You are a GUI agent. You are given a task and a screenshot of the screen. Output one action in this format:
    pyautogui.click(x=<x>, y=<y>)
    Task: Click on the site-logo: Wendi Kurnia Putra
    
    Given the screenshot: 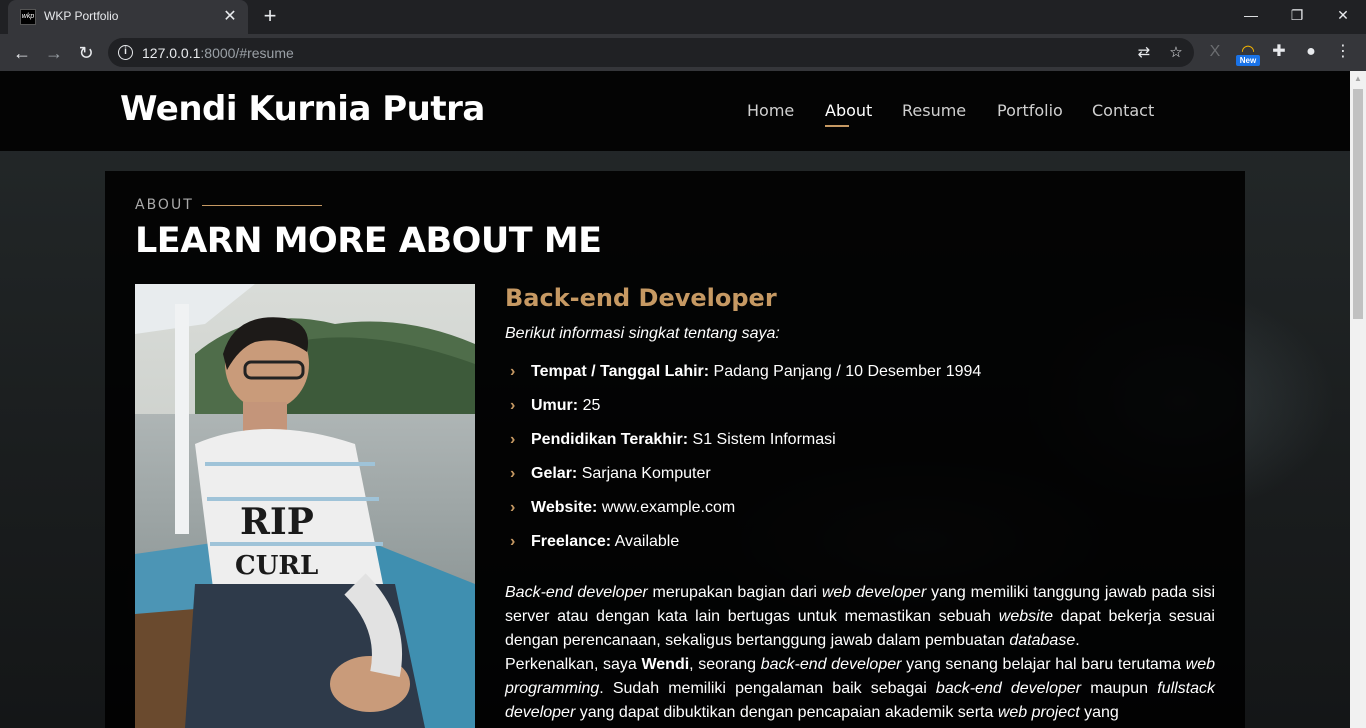 What is the action you would take?
    pyautogui.click(x=302, y=109)
    